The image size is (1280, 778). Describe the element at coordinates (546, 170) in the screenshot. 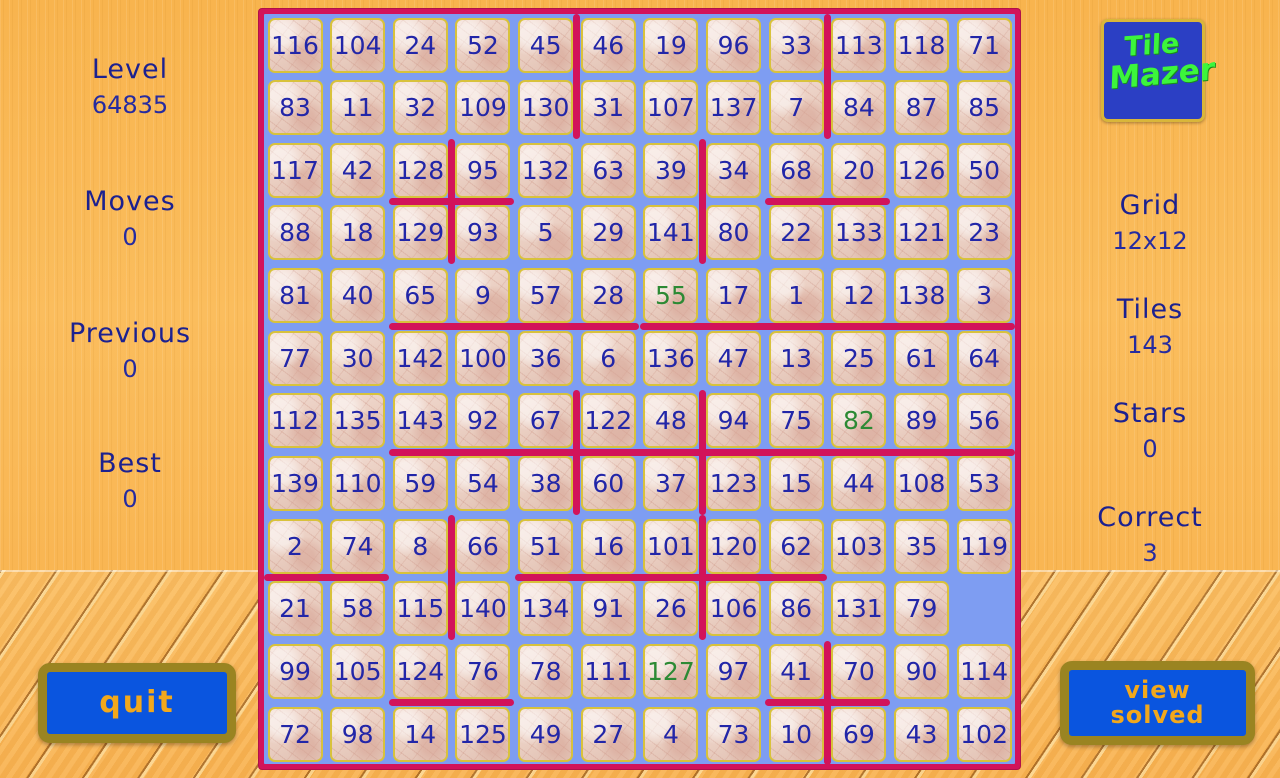

I see `tile-r2-c4: 132` at that location.